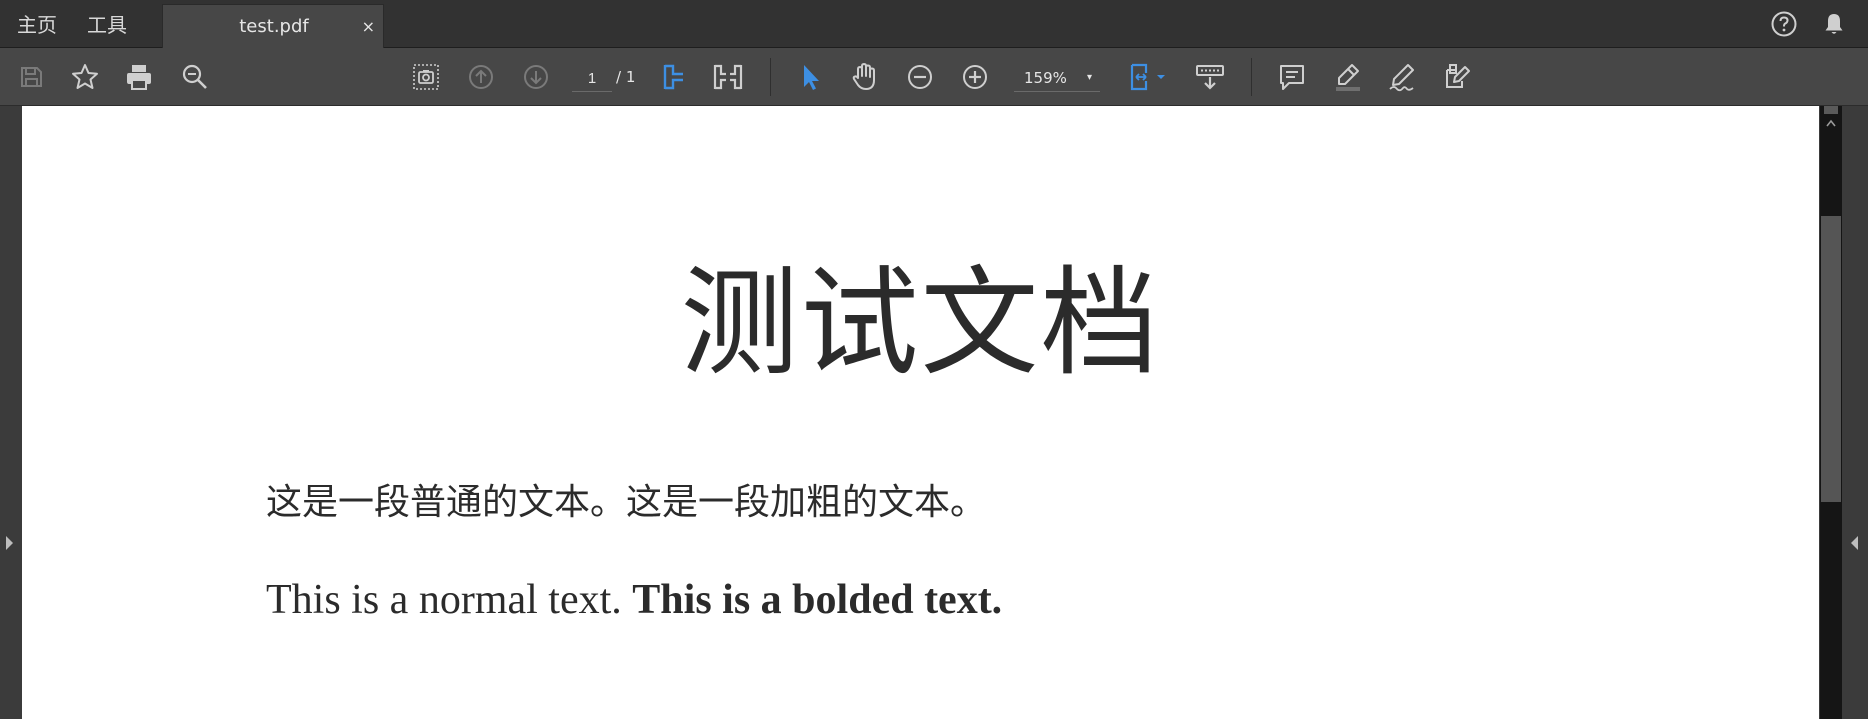 The image size is (1868, 719). I want to click on expand-right-arrow-icon, so click(9, 543).